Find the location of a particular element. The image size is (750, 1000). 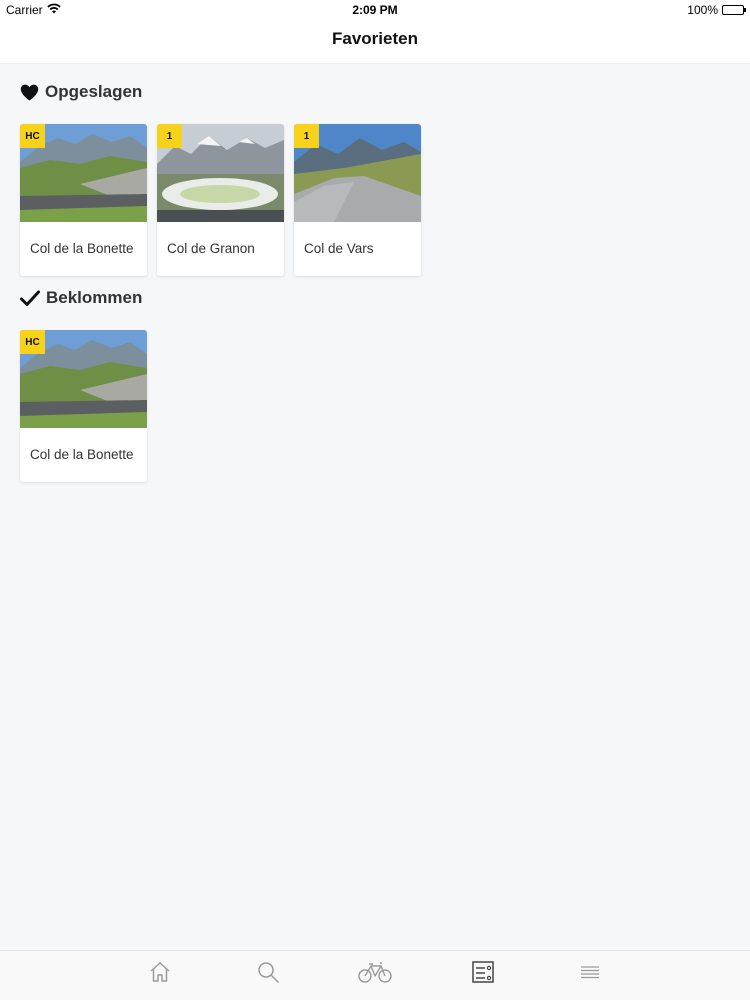

tab-favorites is located at coordinates (483, 974).